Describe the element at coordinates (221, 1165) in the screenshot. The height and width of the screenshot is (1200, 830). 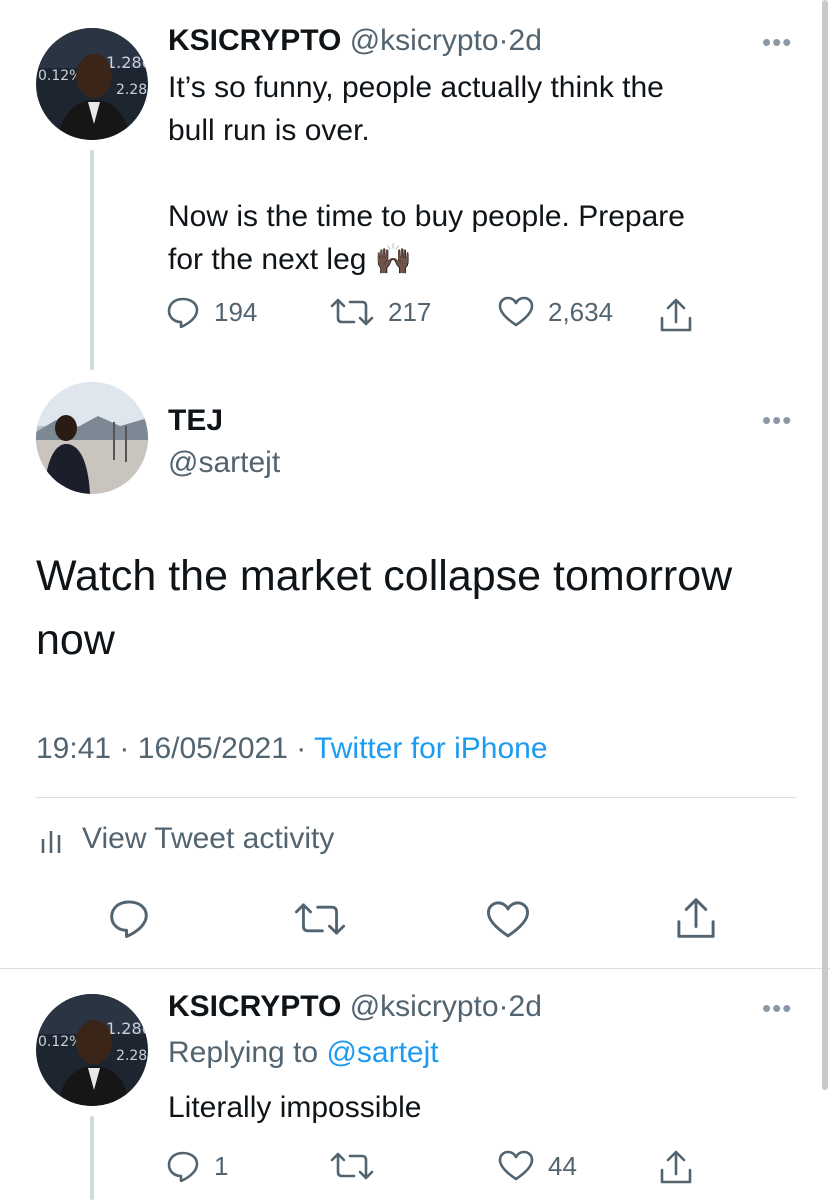
I see `reply-count: 1` at that location.